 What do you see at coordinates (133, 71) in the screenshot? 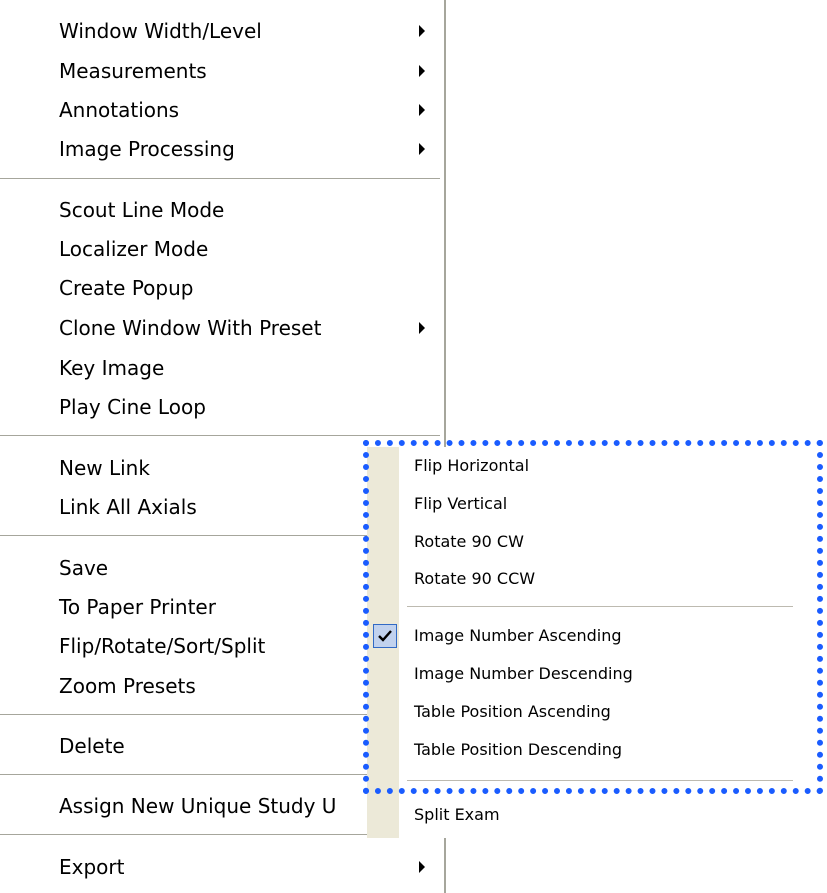
I see `menu-item-label: Measurements` at bounding box center [133, 71].